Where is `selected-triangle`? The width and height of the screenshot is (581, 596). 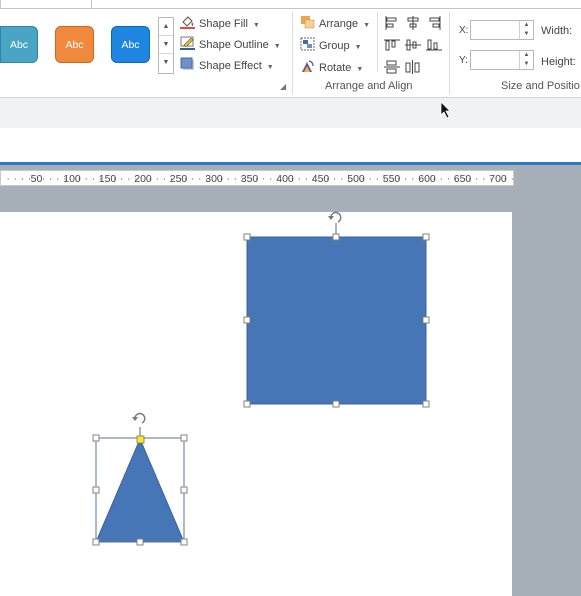 selected-triangle is located at coordinates (140, 490).